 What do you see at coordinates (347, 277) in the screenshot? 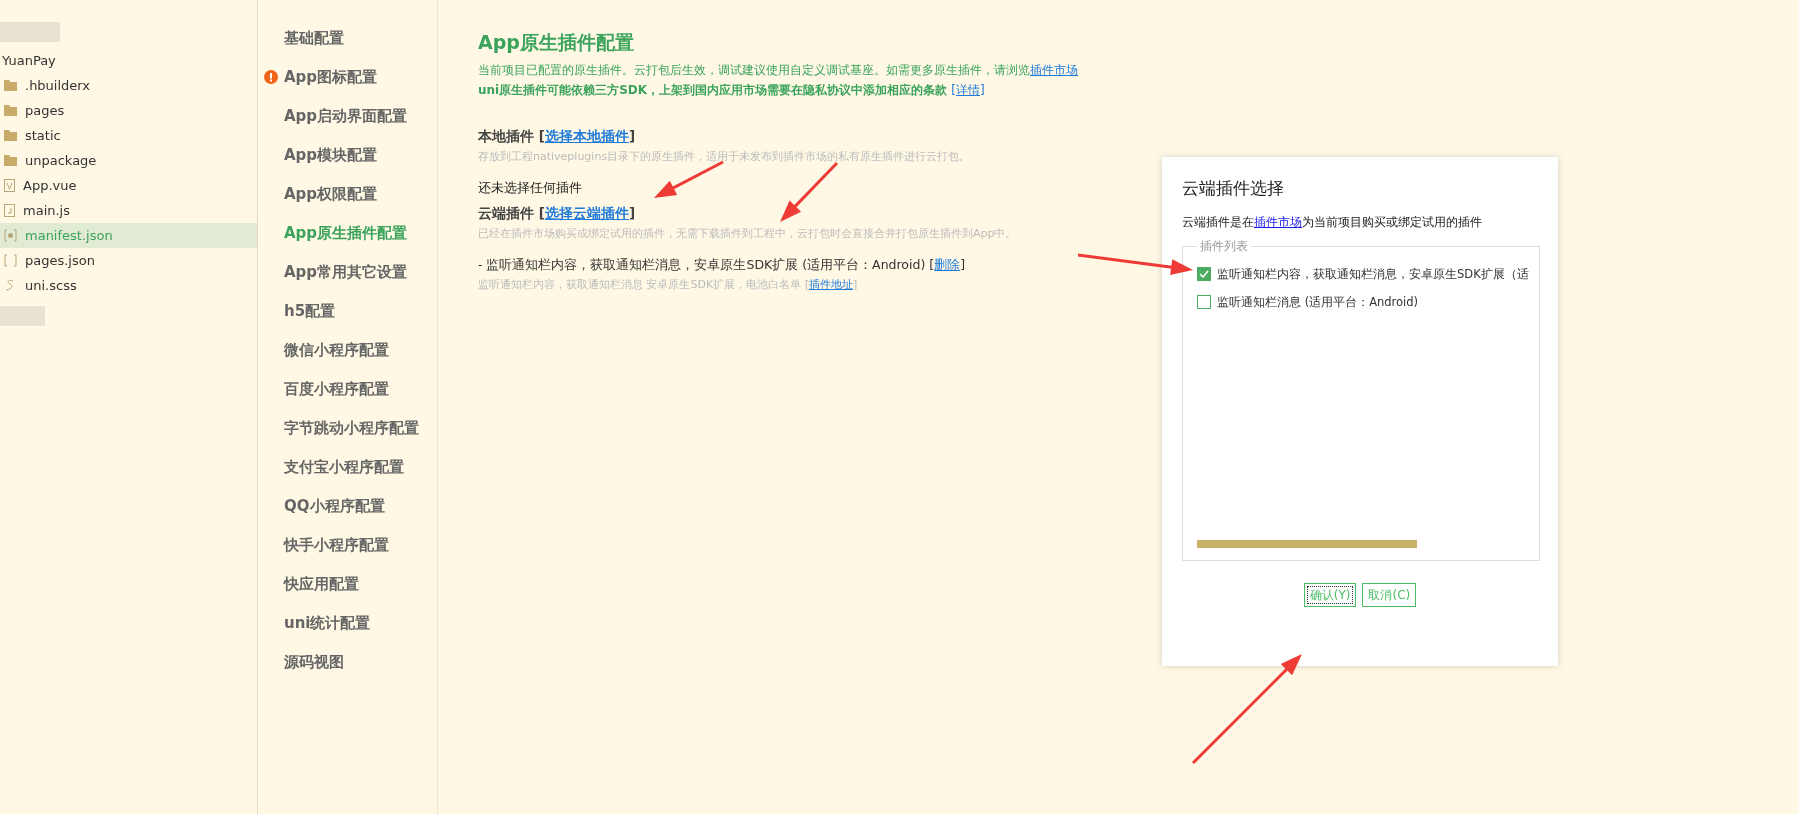
I see `settings-nav-item: App常用其它设置` at bounding box center [347, 277].